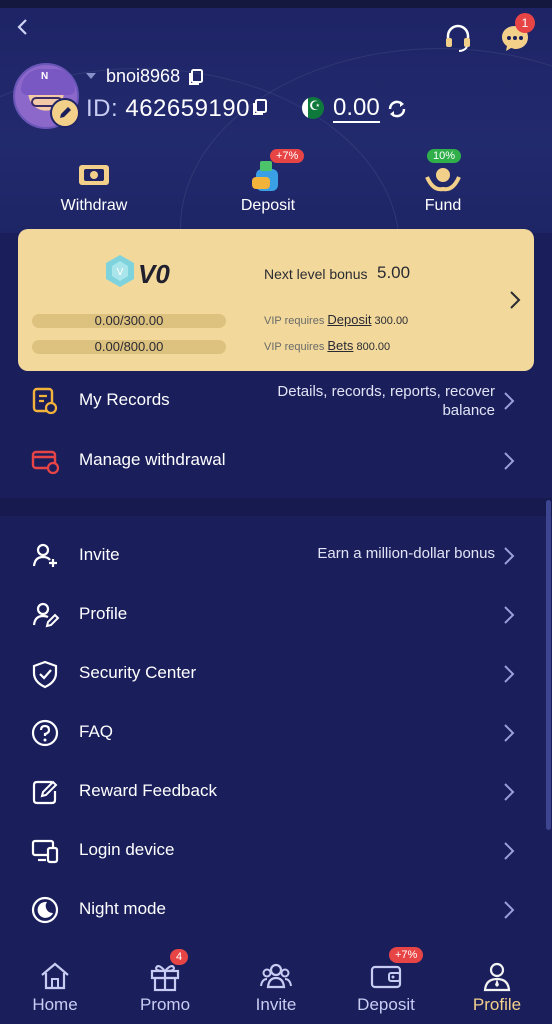 The image size is (552, 1024). I want to click on ticket-icon, so click(94, 175).